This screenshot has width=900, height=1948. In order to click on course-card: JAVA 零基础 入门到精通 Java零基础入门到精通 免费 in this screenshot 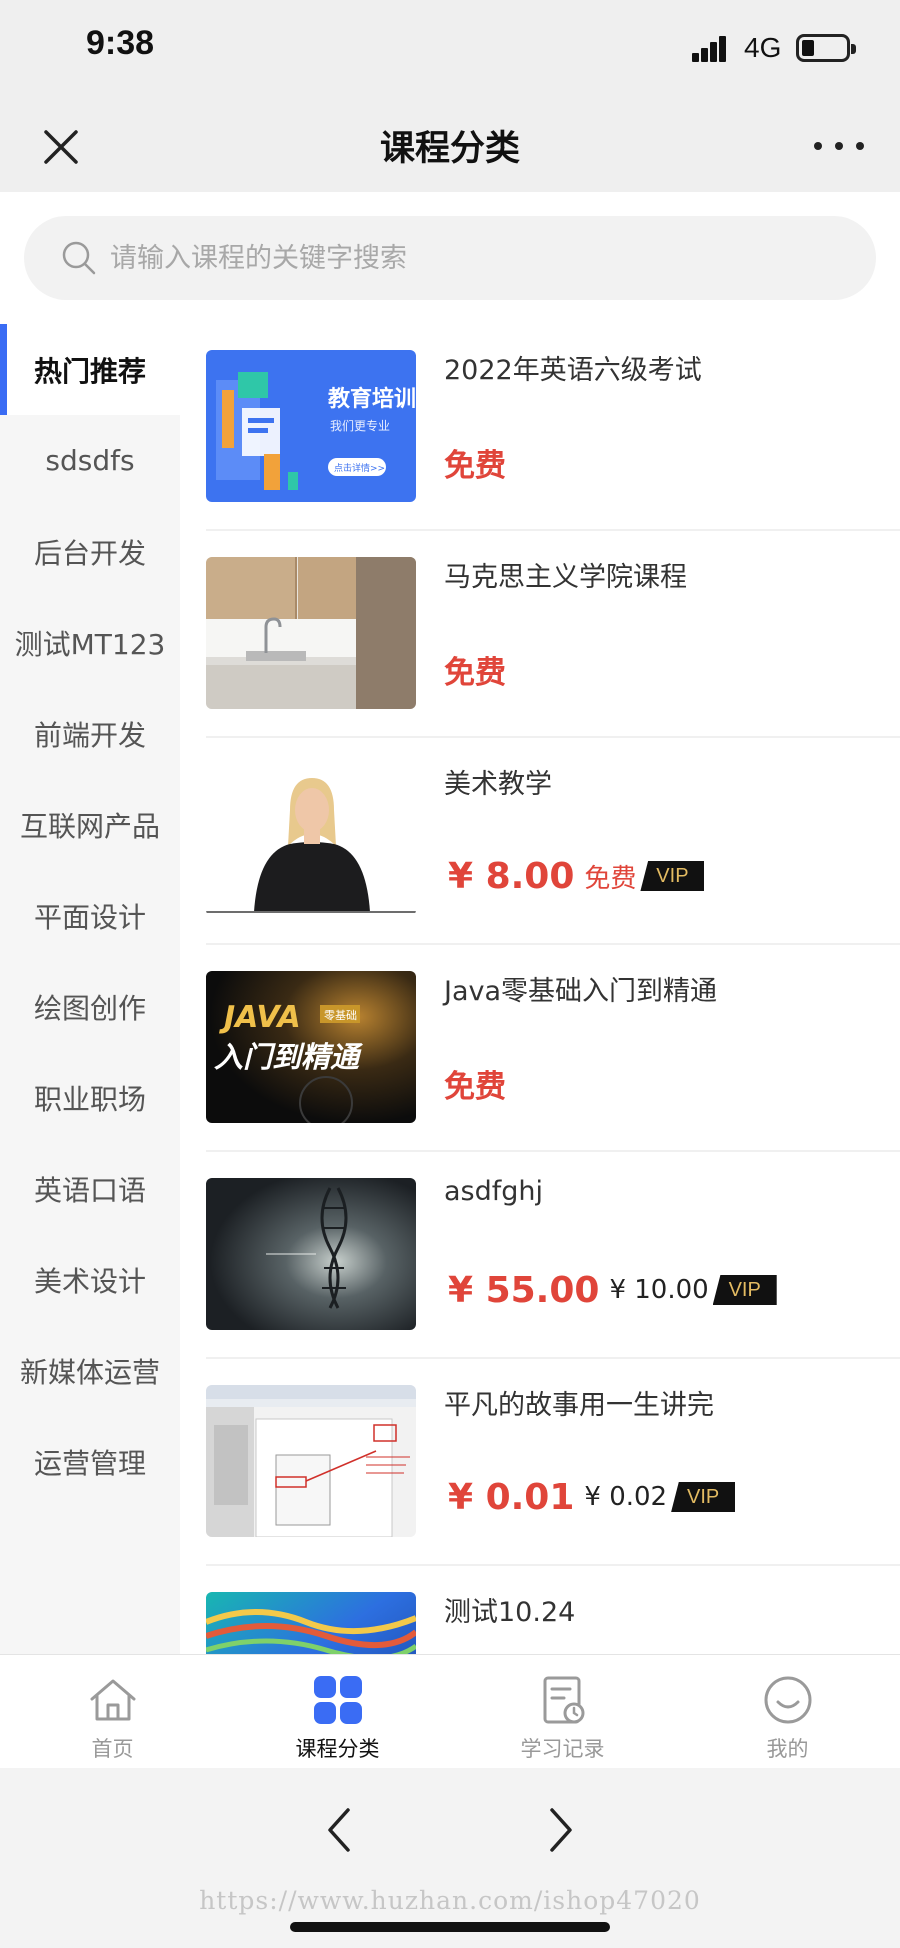, I will do `click(540, 1048)`.